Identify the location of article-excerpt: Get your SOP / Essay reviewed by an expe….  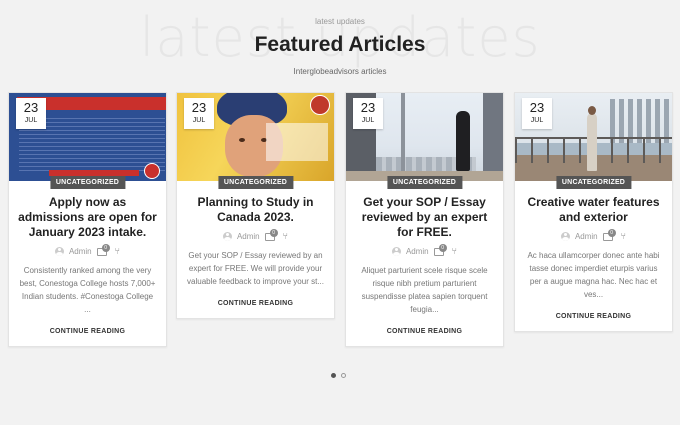
(255, 268).